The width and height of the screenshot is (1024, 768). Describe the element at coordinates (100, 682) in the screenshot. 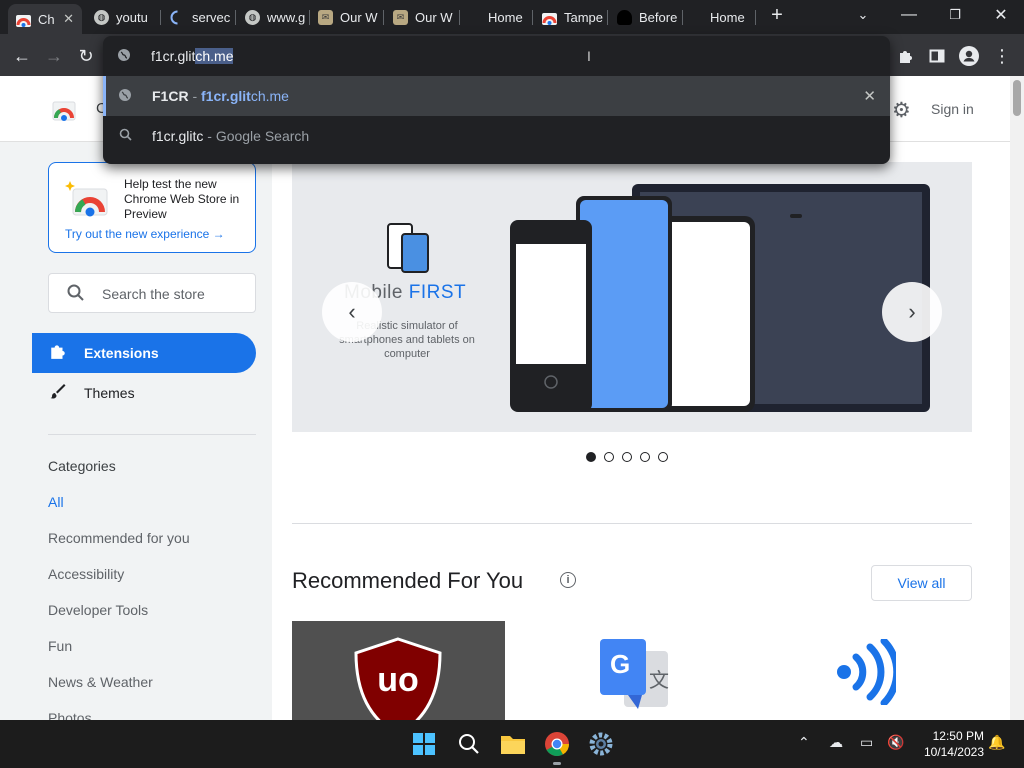

I see `category-news-weather: News & Weather` at that location.